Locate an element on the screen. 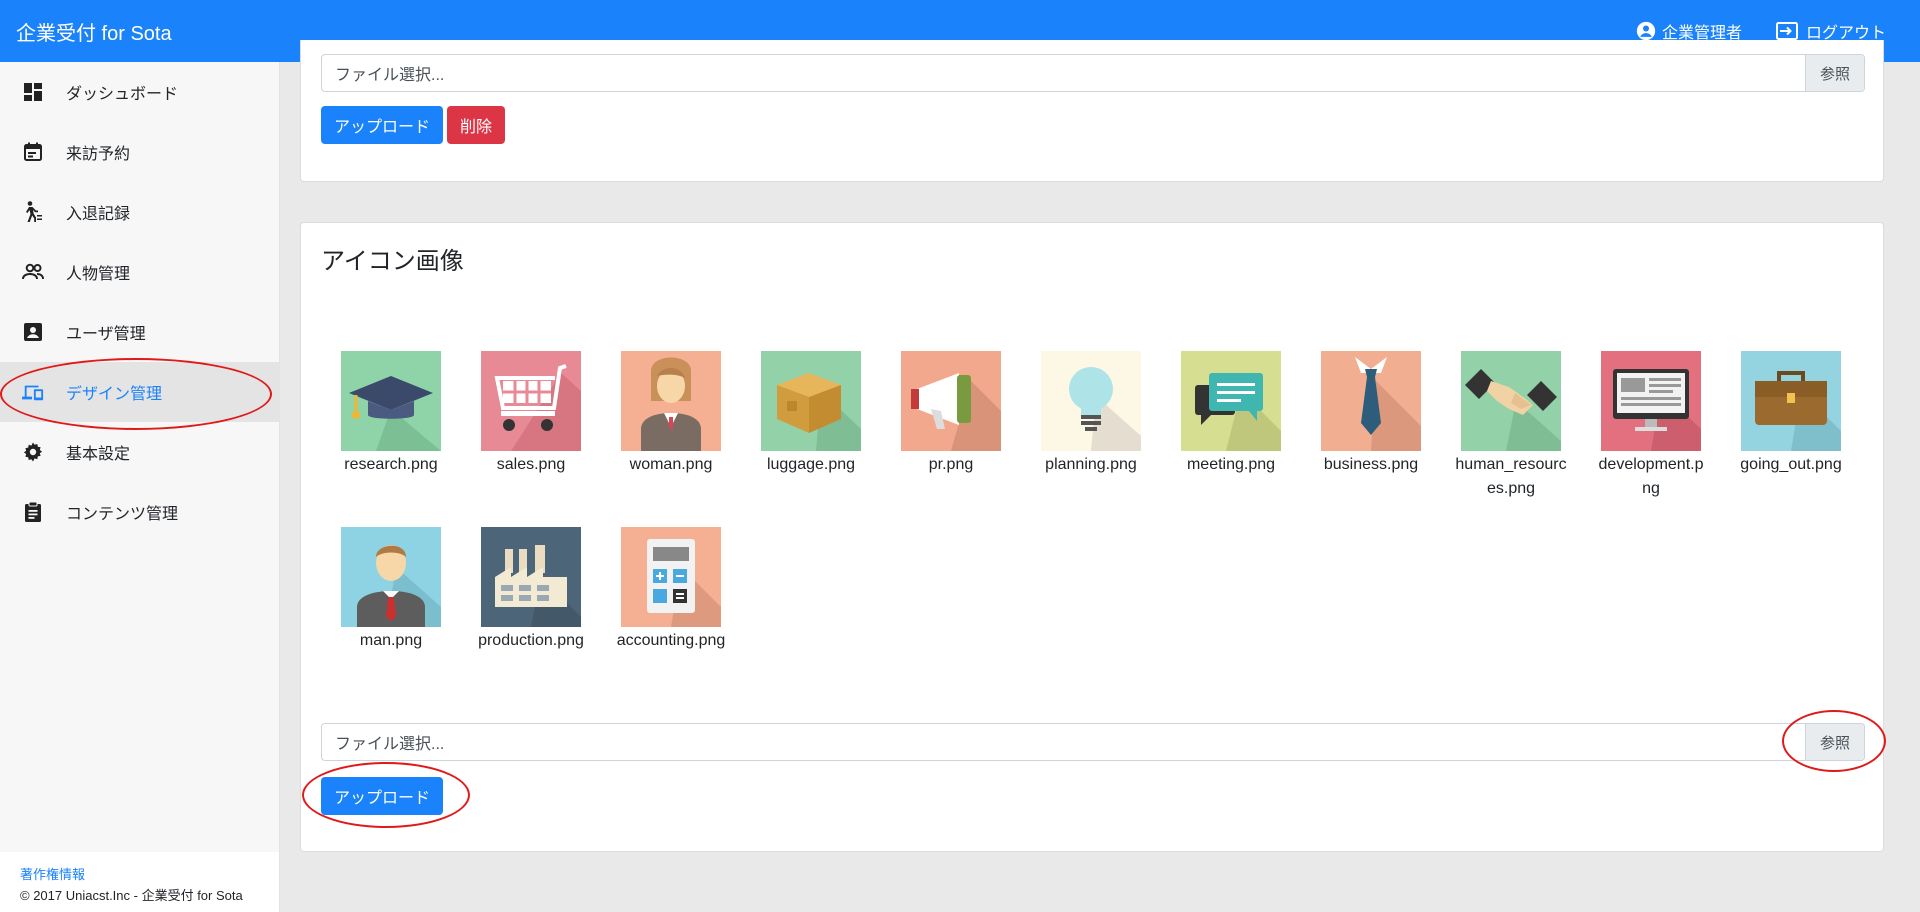 This screenshot has width=1920, height=912. app-title: 企業受付 for Sota is located at coordinates (94, 31).